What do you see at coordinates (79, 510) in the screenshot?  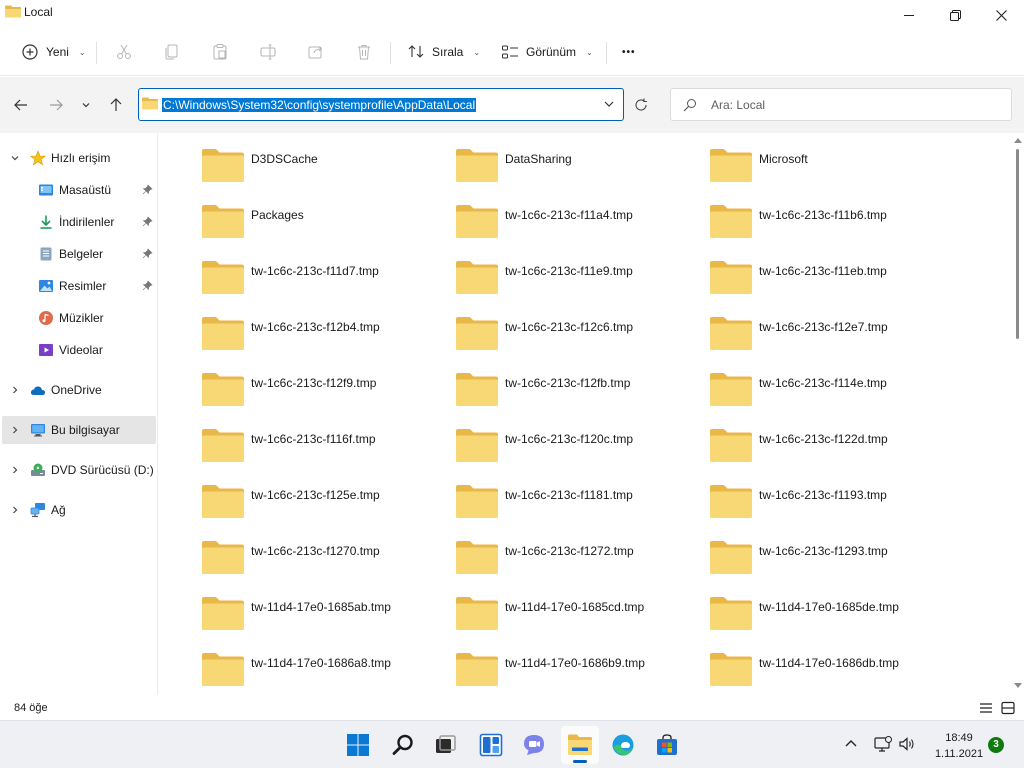 I see `sidebar-item-network: Ağ` at bounding box center [79, 510].